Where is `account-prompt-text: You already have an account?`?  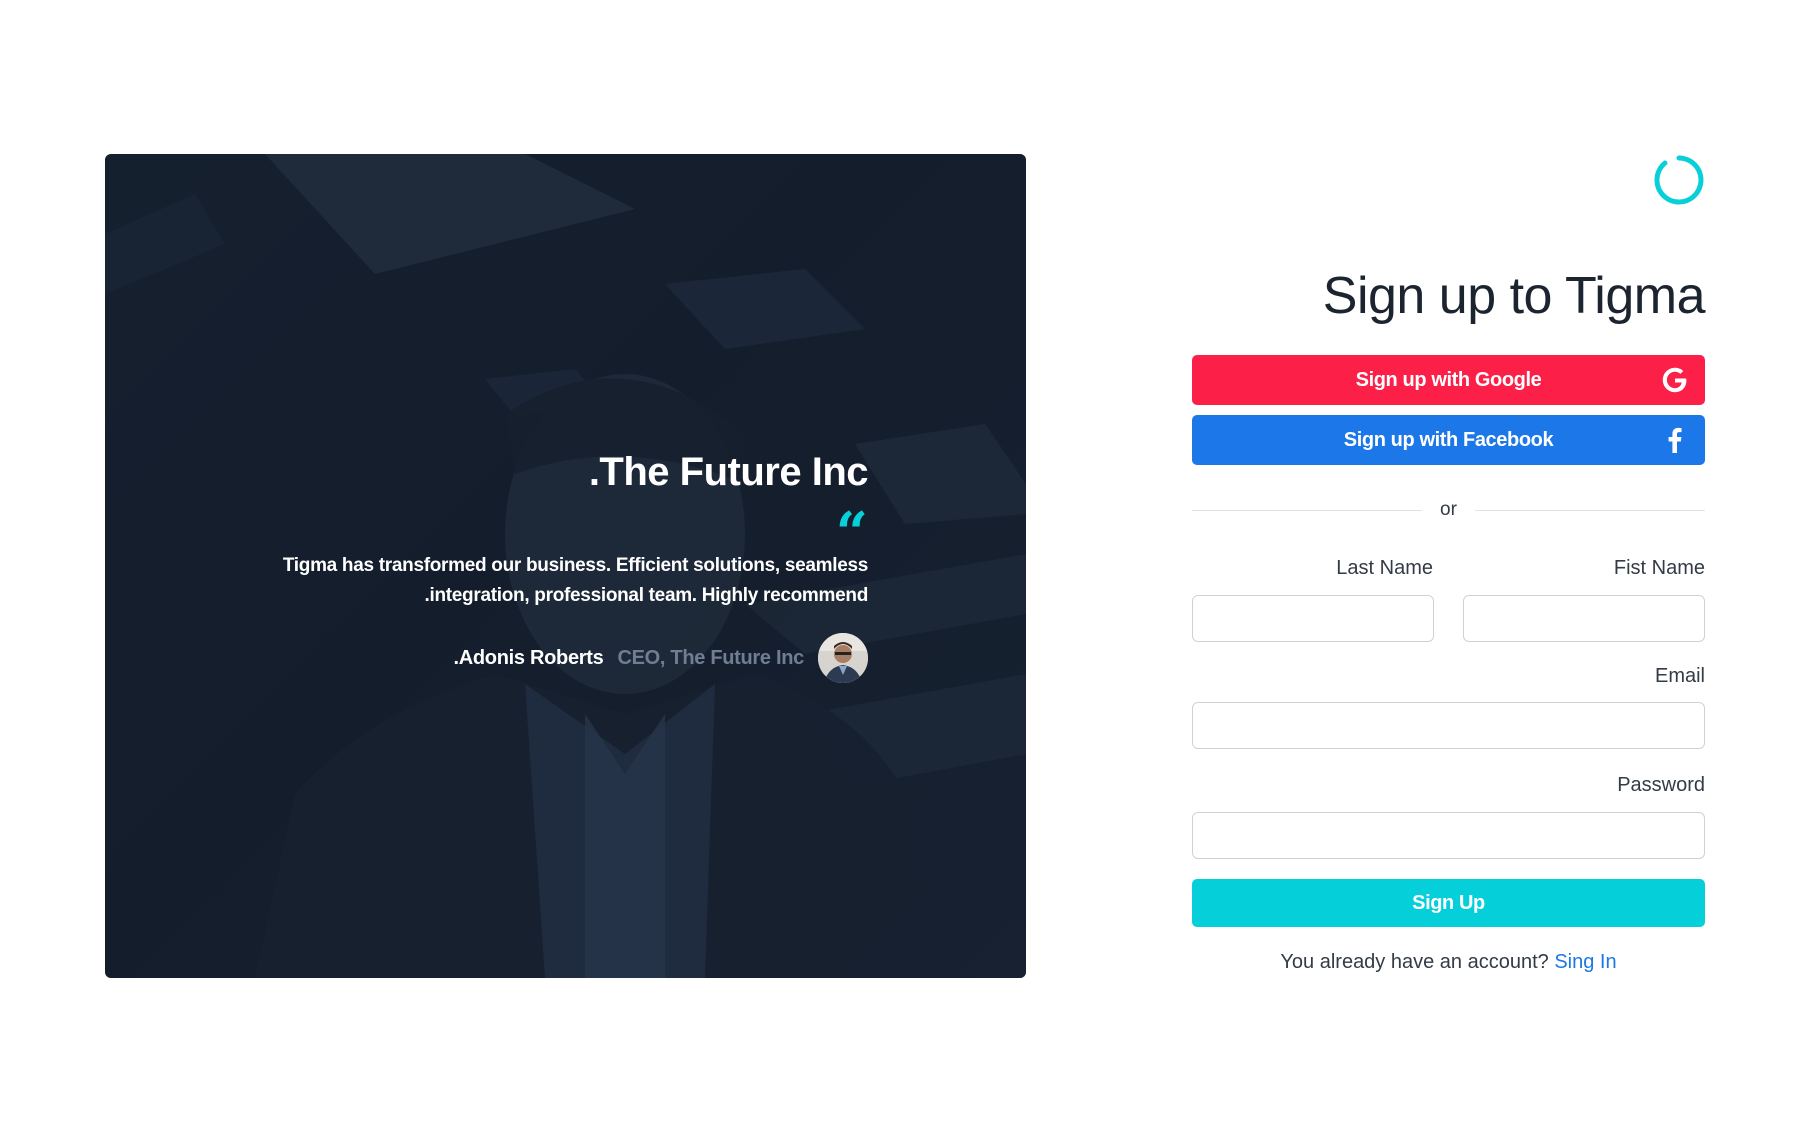
account-prompt-text: You already have an account? is located at coordinates (1414, 962).